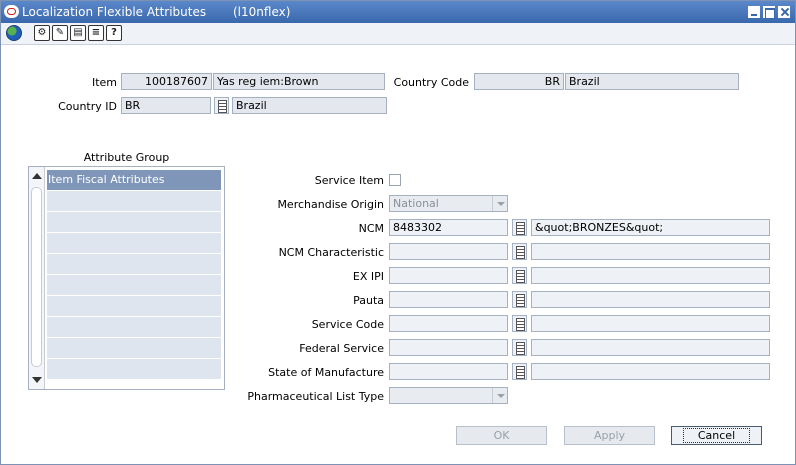 This screenshot has height=465, width=796. What do you see at coordinates (87, 106) in the screenshot?
I see `country-id-label: Country ID` at bounding box center [87, 106].